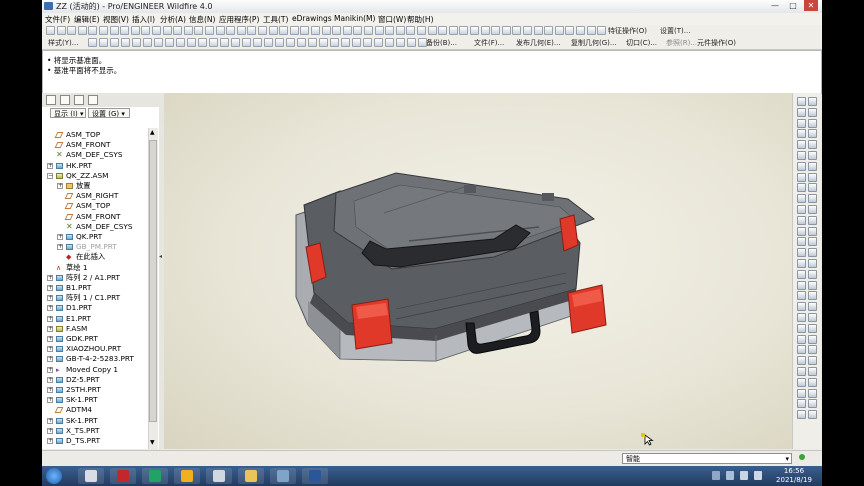 Image resolution: width=864 pixels, height=486 pixels. Describe the element at coordinates (143, 19) in the screenshot. I see `menu-insert: 插入(I)` at that location.